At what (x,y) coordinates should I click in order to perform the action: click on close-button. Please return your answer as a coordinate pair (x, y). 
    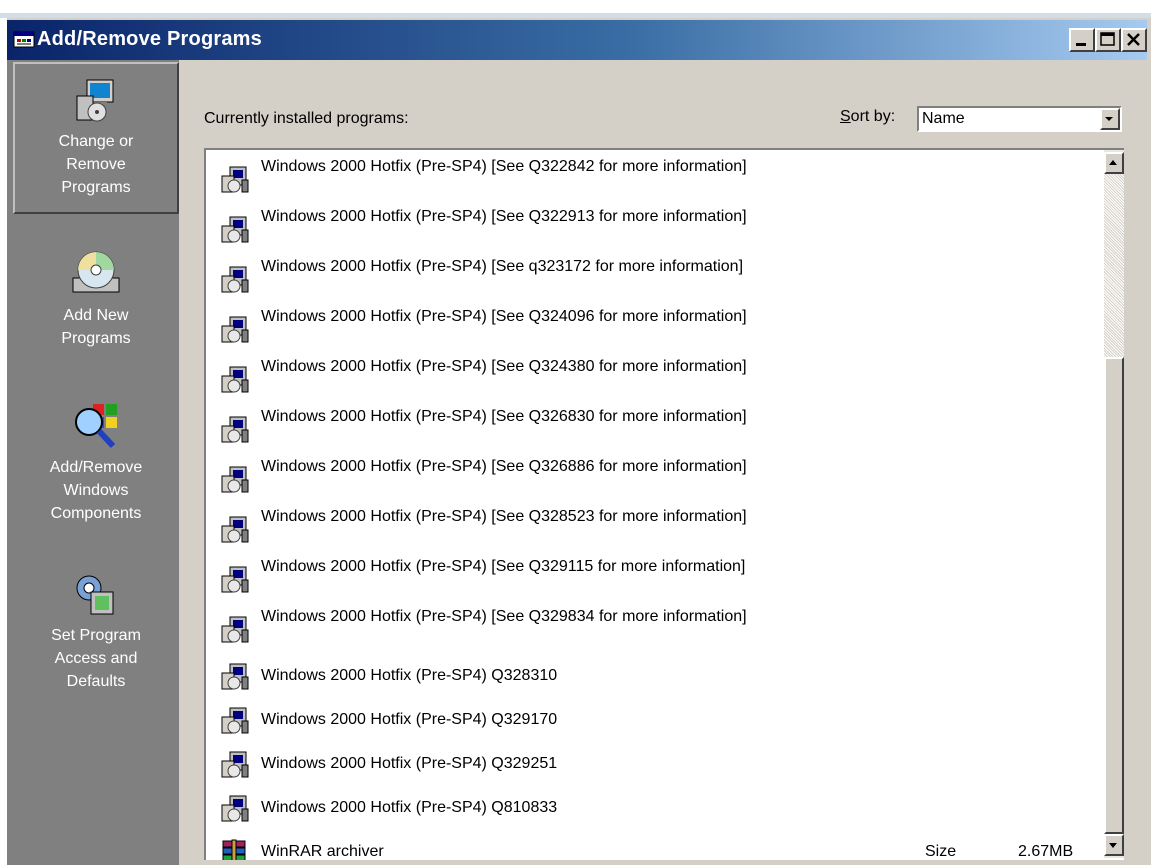
    Looking at the image, I should click on (1134, 40).